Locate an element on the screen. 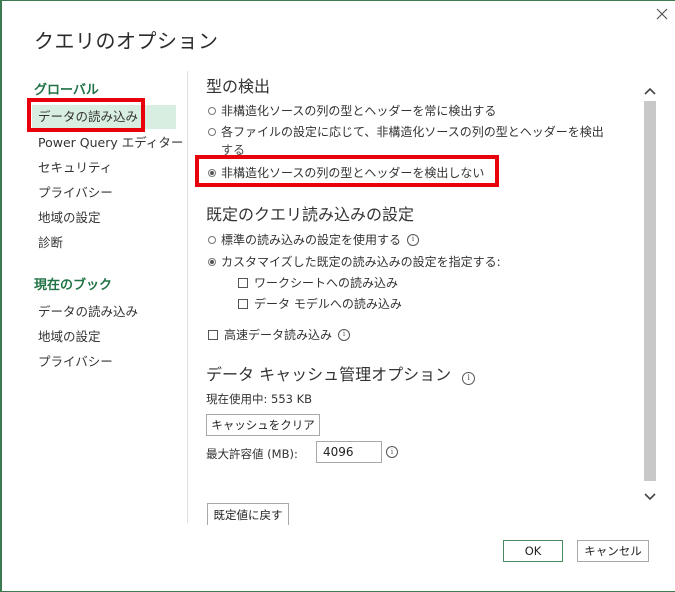  option-label: 非構造化ソースの列の型とヘッダーを検出しない is located at coordinates (353, 173).